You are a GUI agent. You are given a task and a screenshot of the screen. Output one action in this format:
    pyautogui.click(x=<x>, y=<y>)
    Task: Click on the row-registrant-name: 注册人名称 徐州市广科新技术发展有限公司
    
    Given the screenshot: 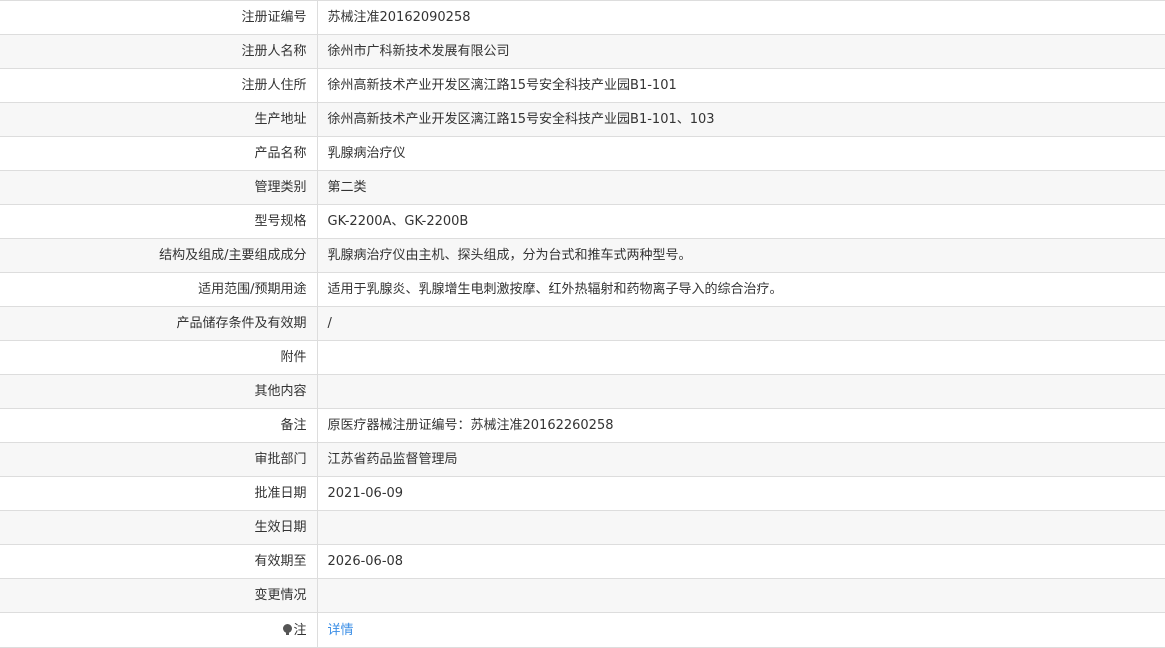 What is the action you would take?
    pyautogui.click(x=582, y=51)
    